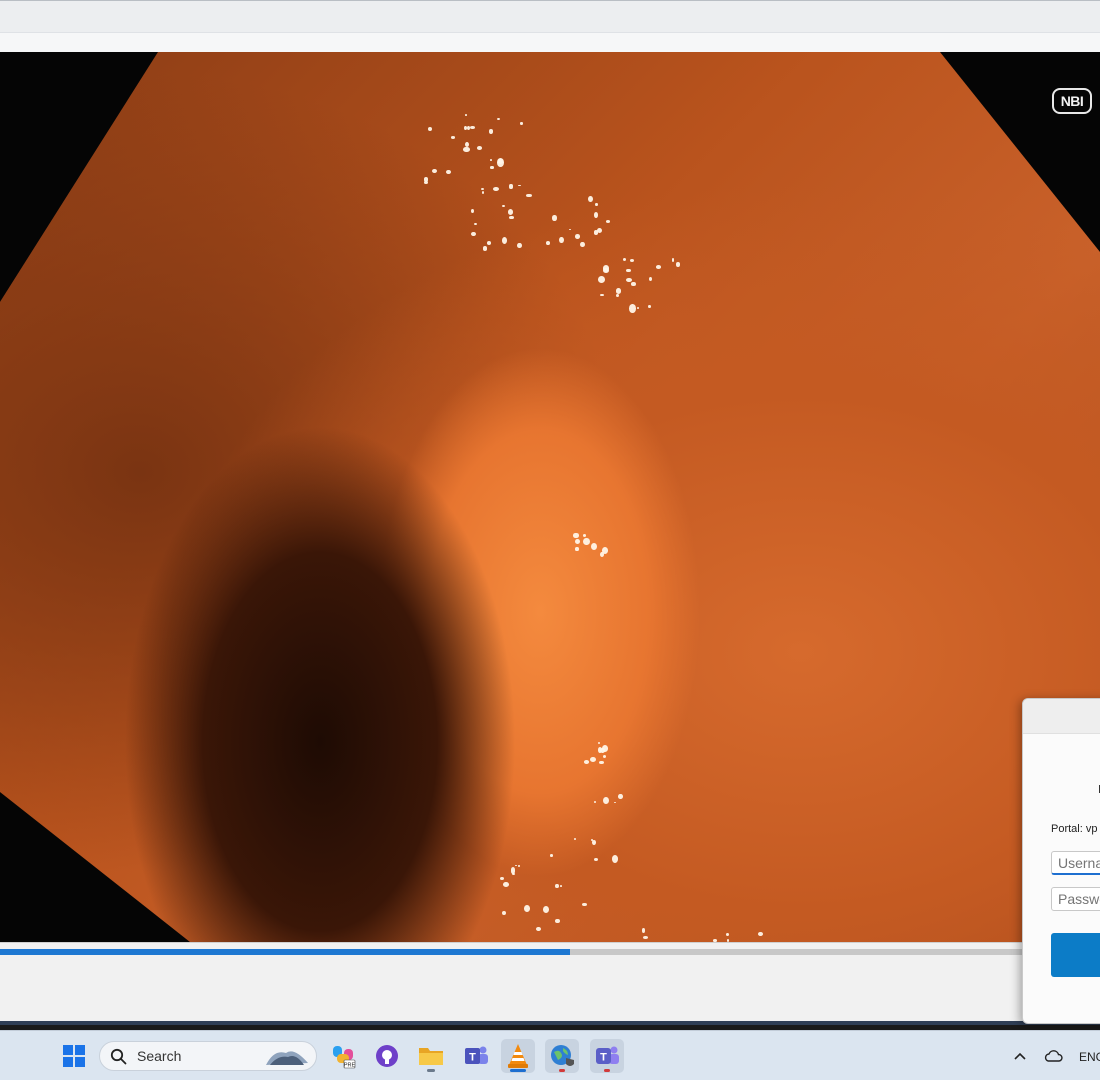 This screenshot has height=1080, width=1100. I want to click on github-button, so click(387, 1056).